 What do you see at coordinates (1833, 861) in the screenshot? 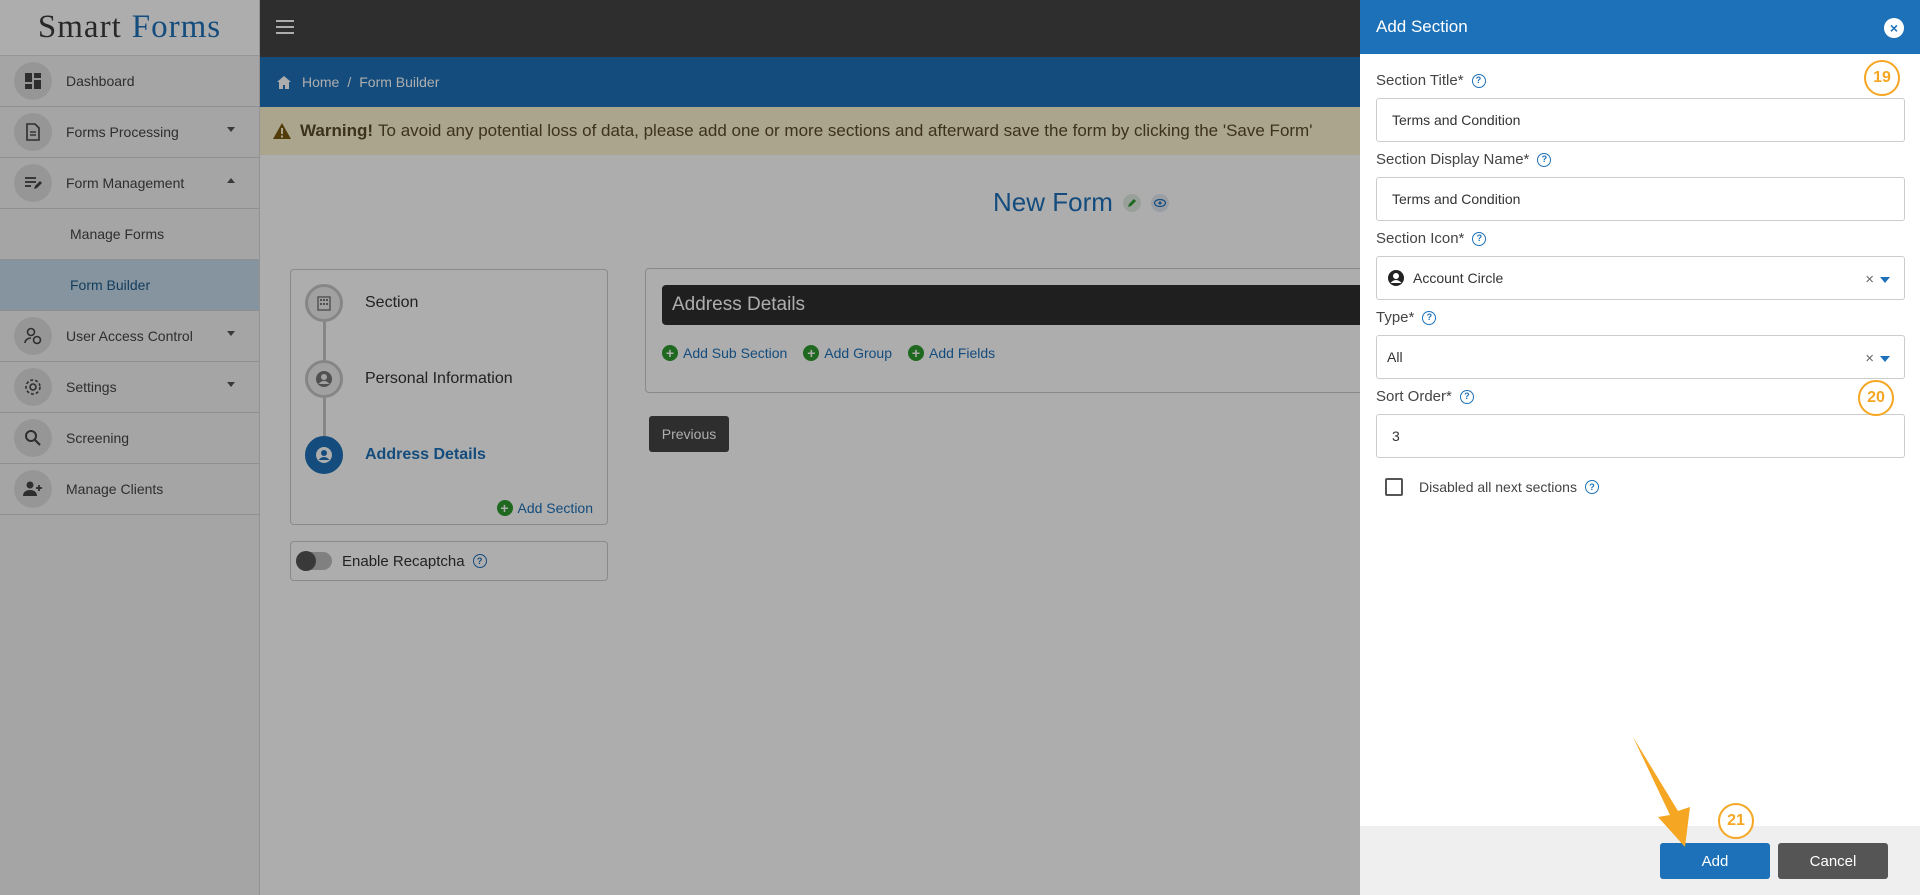
I see `cancel-button: Cancel` at bounding box center [1833, 861].